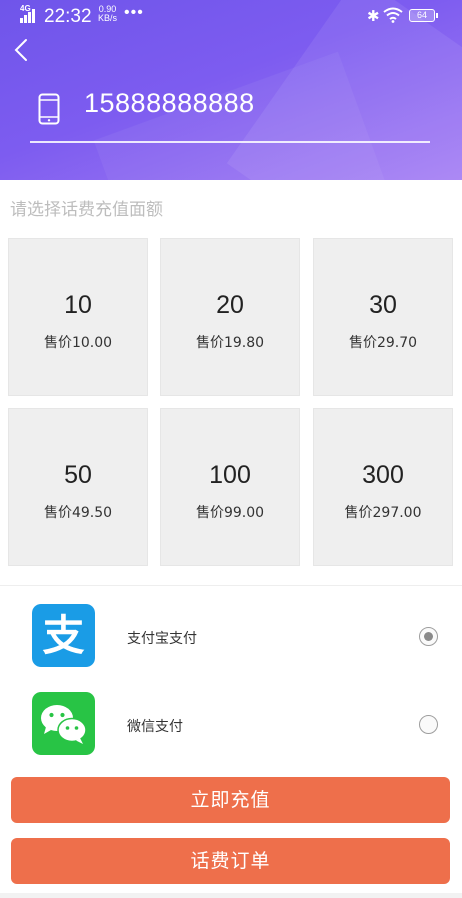 The height and width of the screenshot is (898, 462). What do you see at coordinates (63, 723) in the screenshot?
I see `wechat-logo-icon` at bounding box center [63, 723].